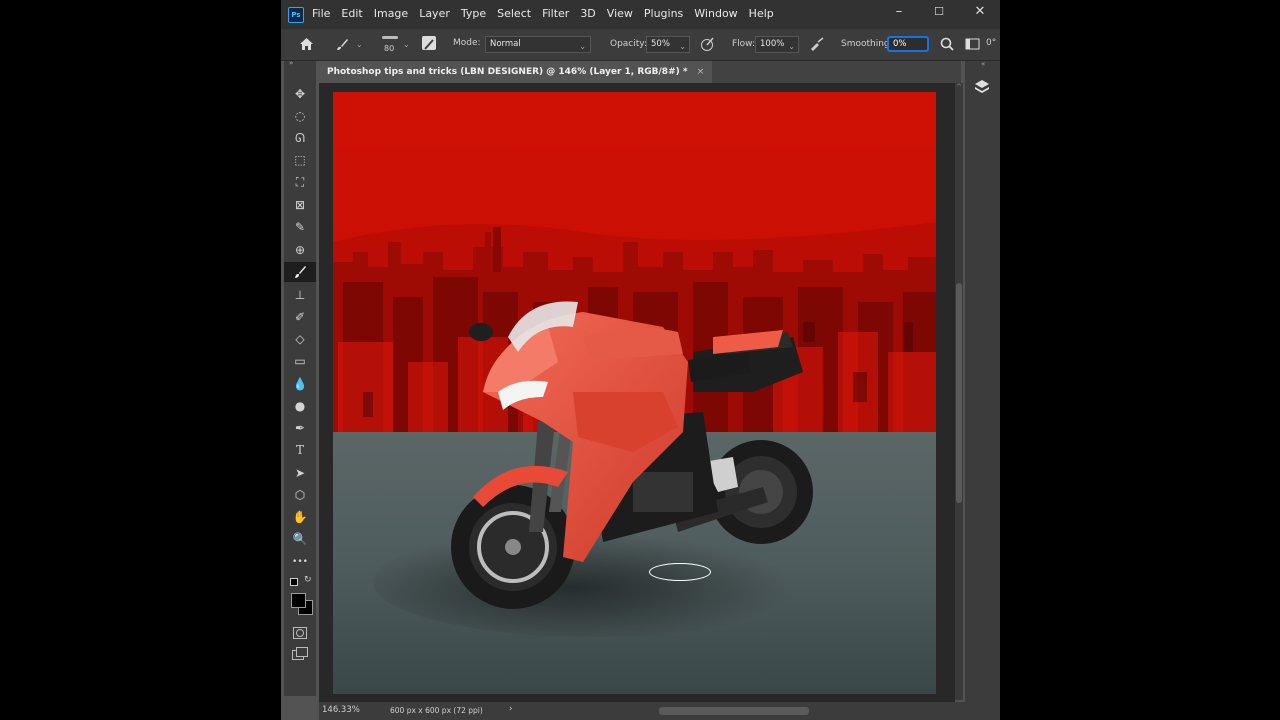  Describe the element at coordinates (300, 116) in the screenshot. I see `marquee-tool: ◌` at that location.